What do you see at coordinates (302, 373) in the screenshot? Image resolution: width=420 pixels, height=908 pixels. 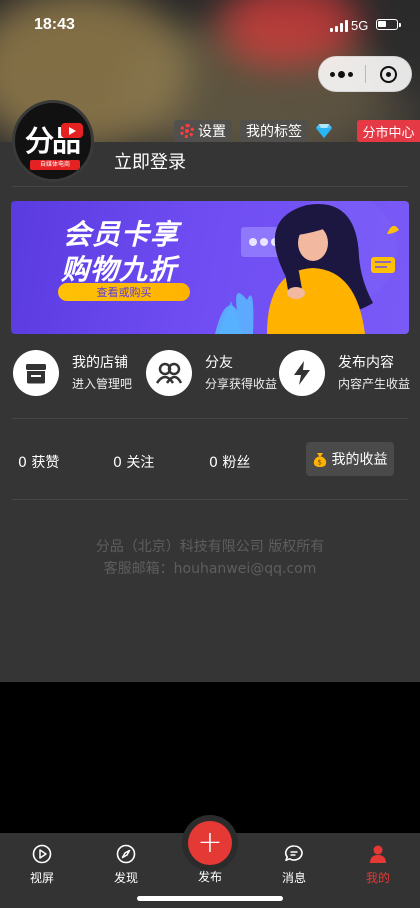 I see `lightning-icon` at bounding box center [302, 373].